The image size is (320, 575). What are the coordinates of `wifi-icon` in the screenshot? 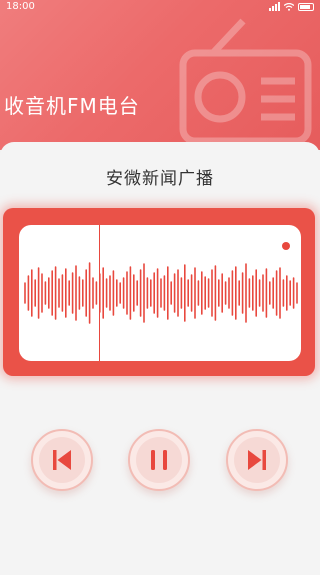 It's located at (289, 6).